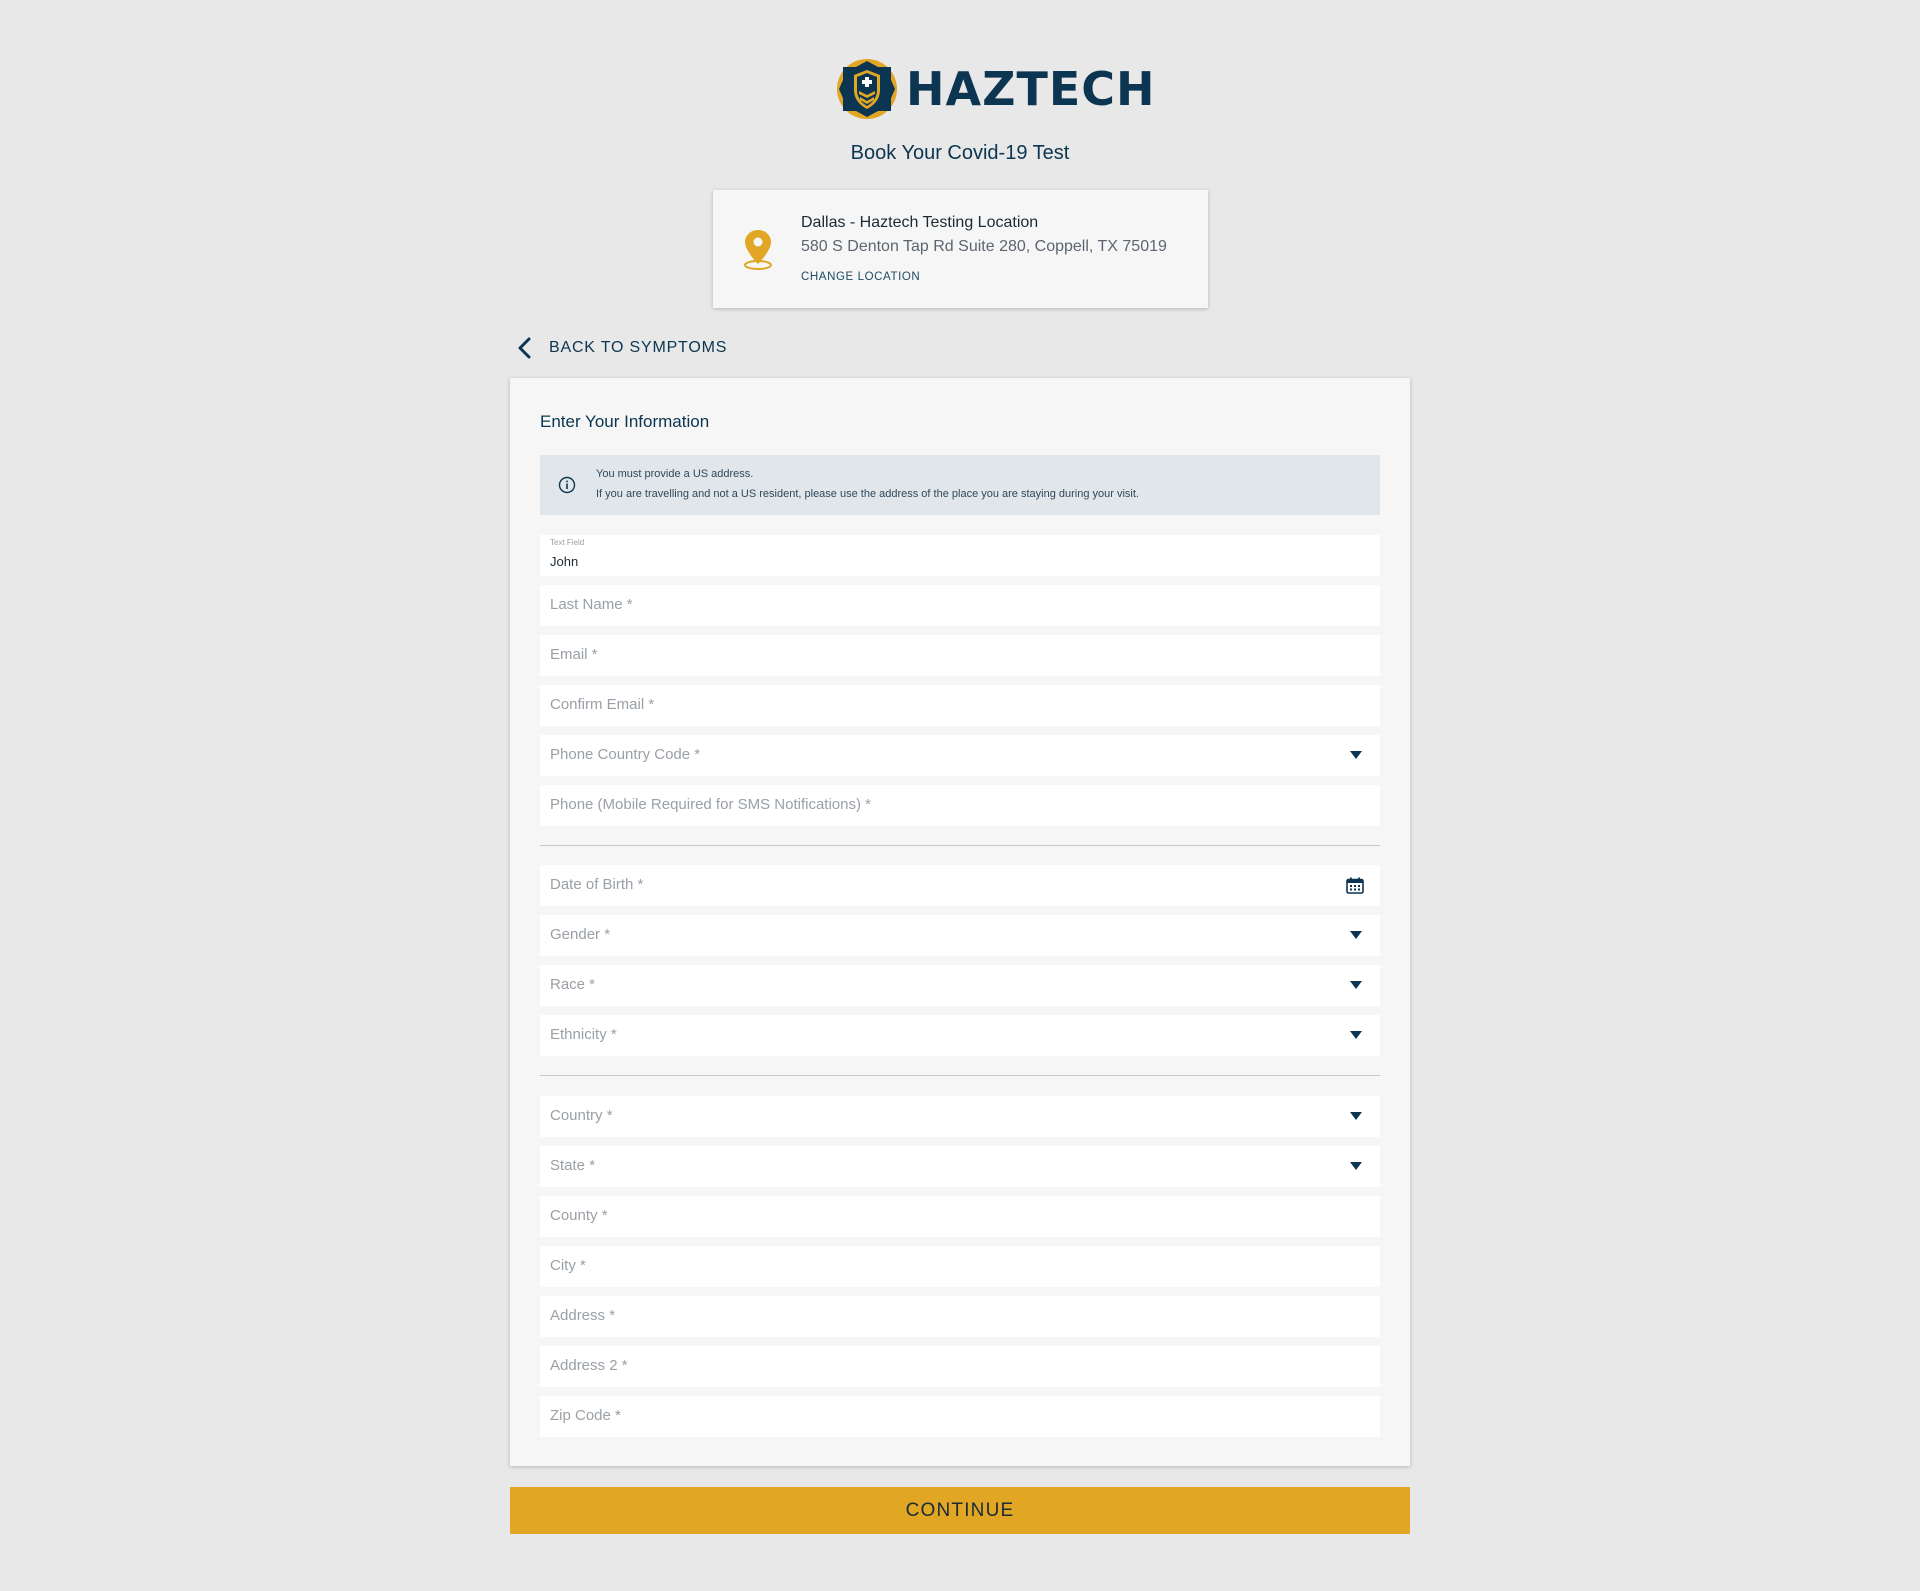 Image resolution: width=1920 pixels, height=1591 pixels. I want to click on first-name-value: John, so click(564, 561).